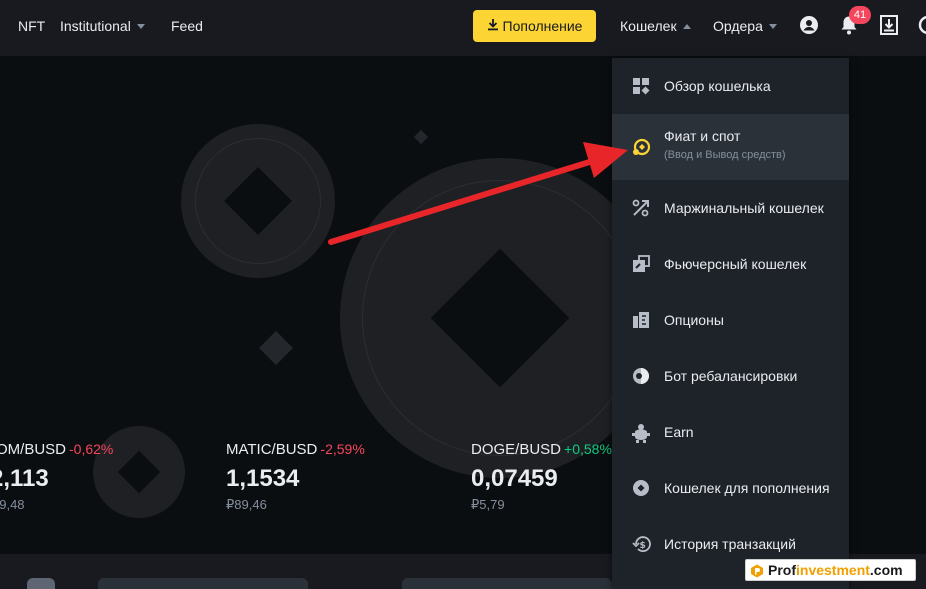 This screenshot has height=589, width=926. Describe the element at coordinates (493, 26) in the screenshot. I see `download-icon` at that location.